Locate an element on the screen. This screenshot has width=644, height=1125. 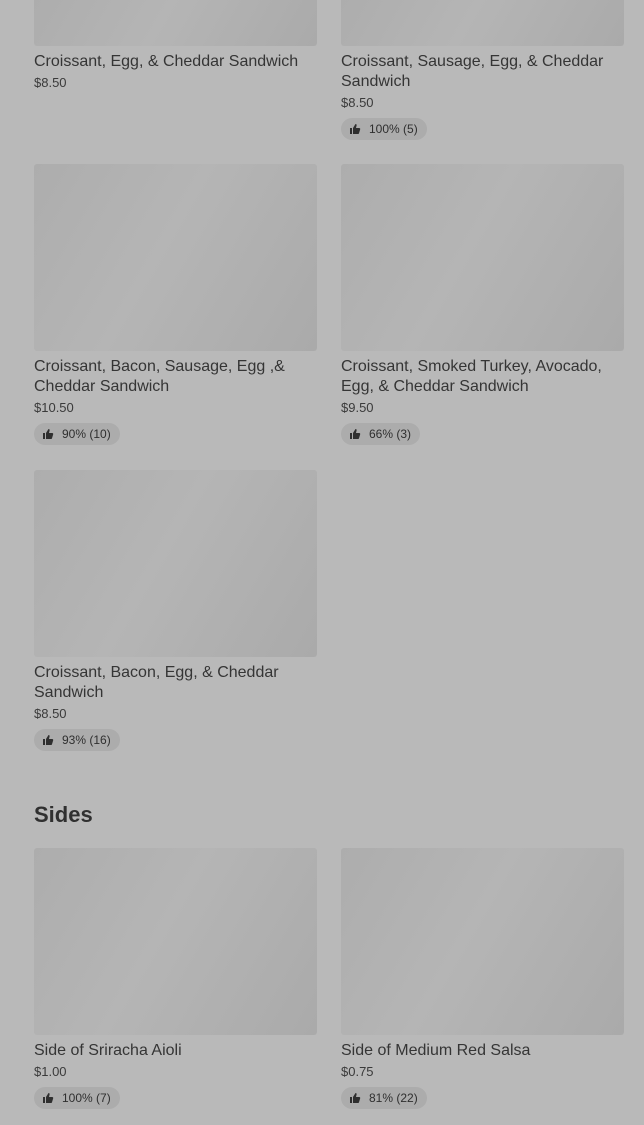
rating-badge: 100% (7) is located at coordinates (77, 1098).